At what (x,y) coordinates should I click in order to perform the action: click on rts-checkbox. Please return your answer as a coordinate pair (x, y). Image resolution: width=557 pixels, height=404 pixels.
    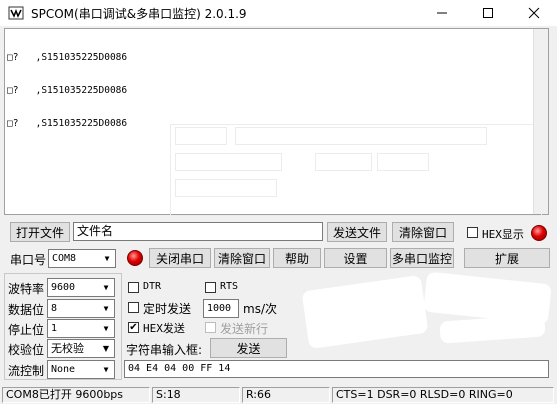
    Looking at the image, I should click on (210, 287).